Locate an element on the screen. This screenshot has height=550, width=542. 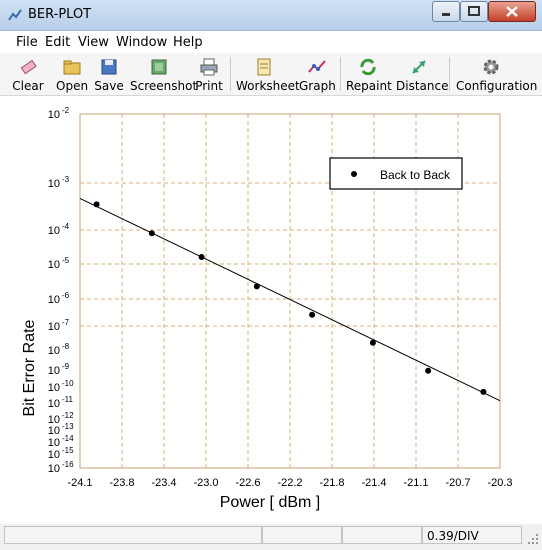
x-tick-label: -21.8 is located at coordinates (331, 483).